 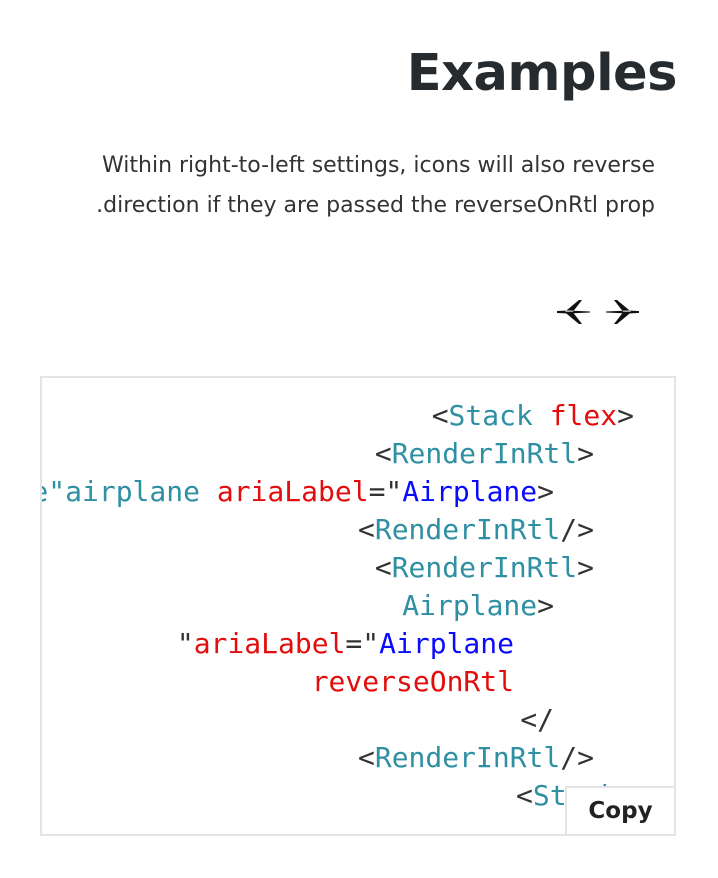 I want to click on code-tag-name: Airplane, so click(x=470, y=605).